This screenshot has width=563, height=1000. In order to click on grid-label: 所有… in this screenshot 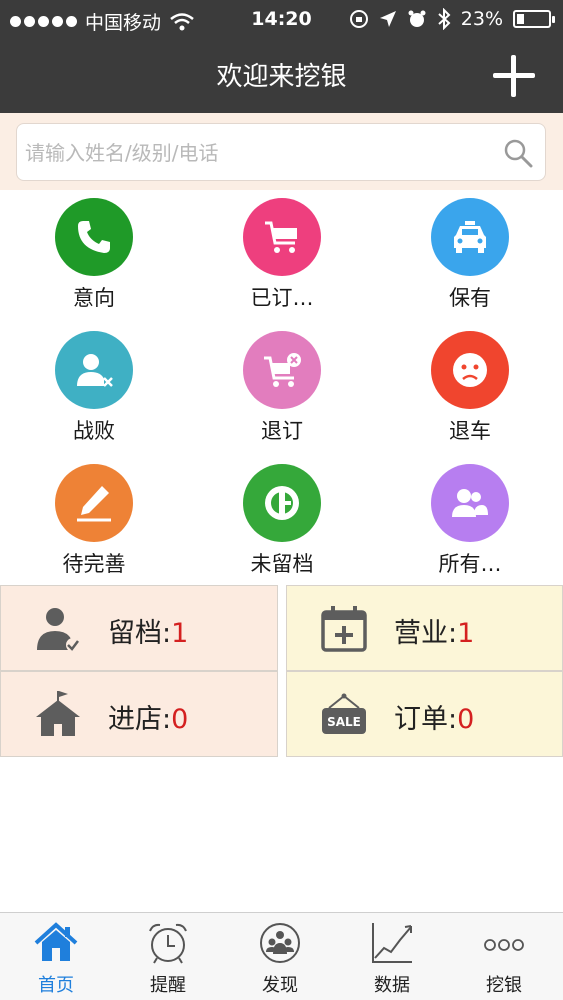, I will do `click(470, 564)`.